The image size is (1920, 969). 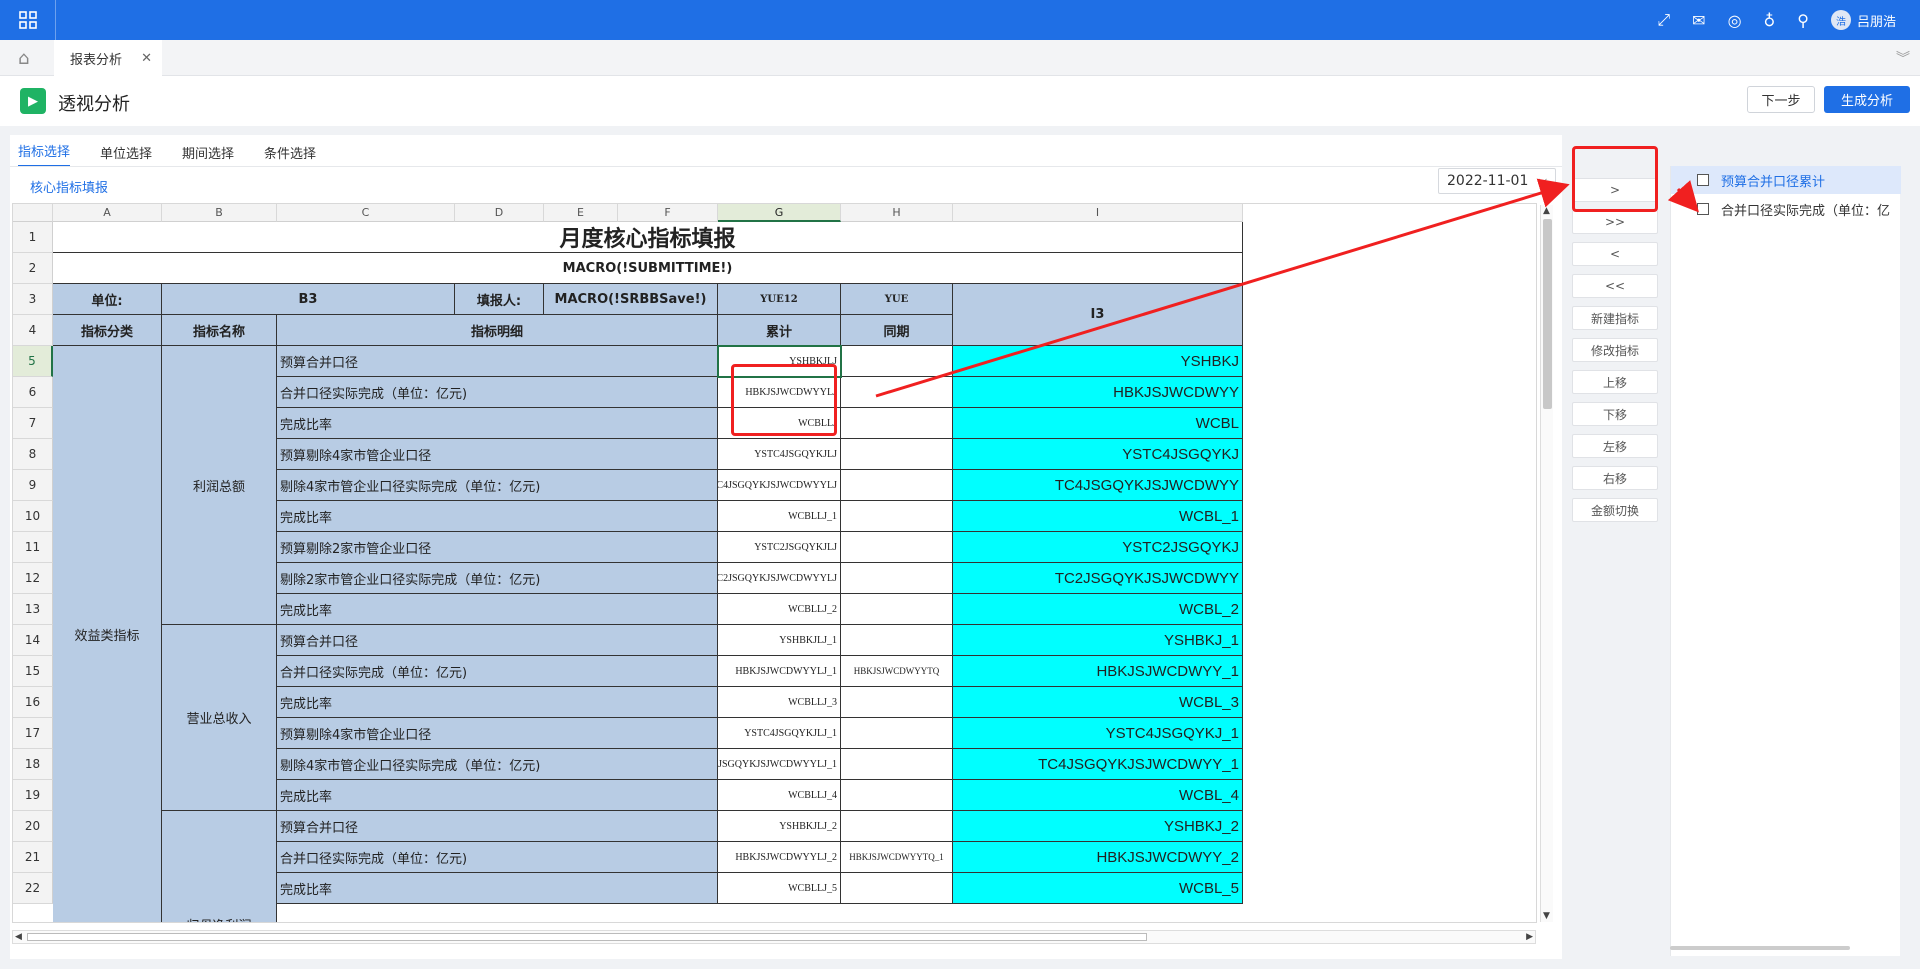 I want to click on i-value-cell: WCBL_3, so click(x=1098, y=702).